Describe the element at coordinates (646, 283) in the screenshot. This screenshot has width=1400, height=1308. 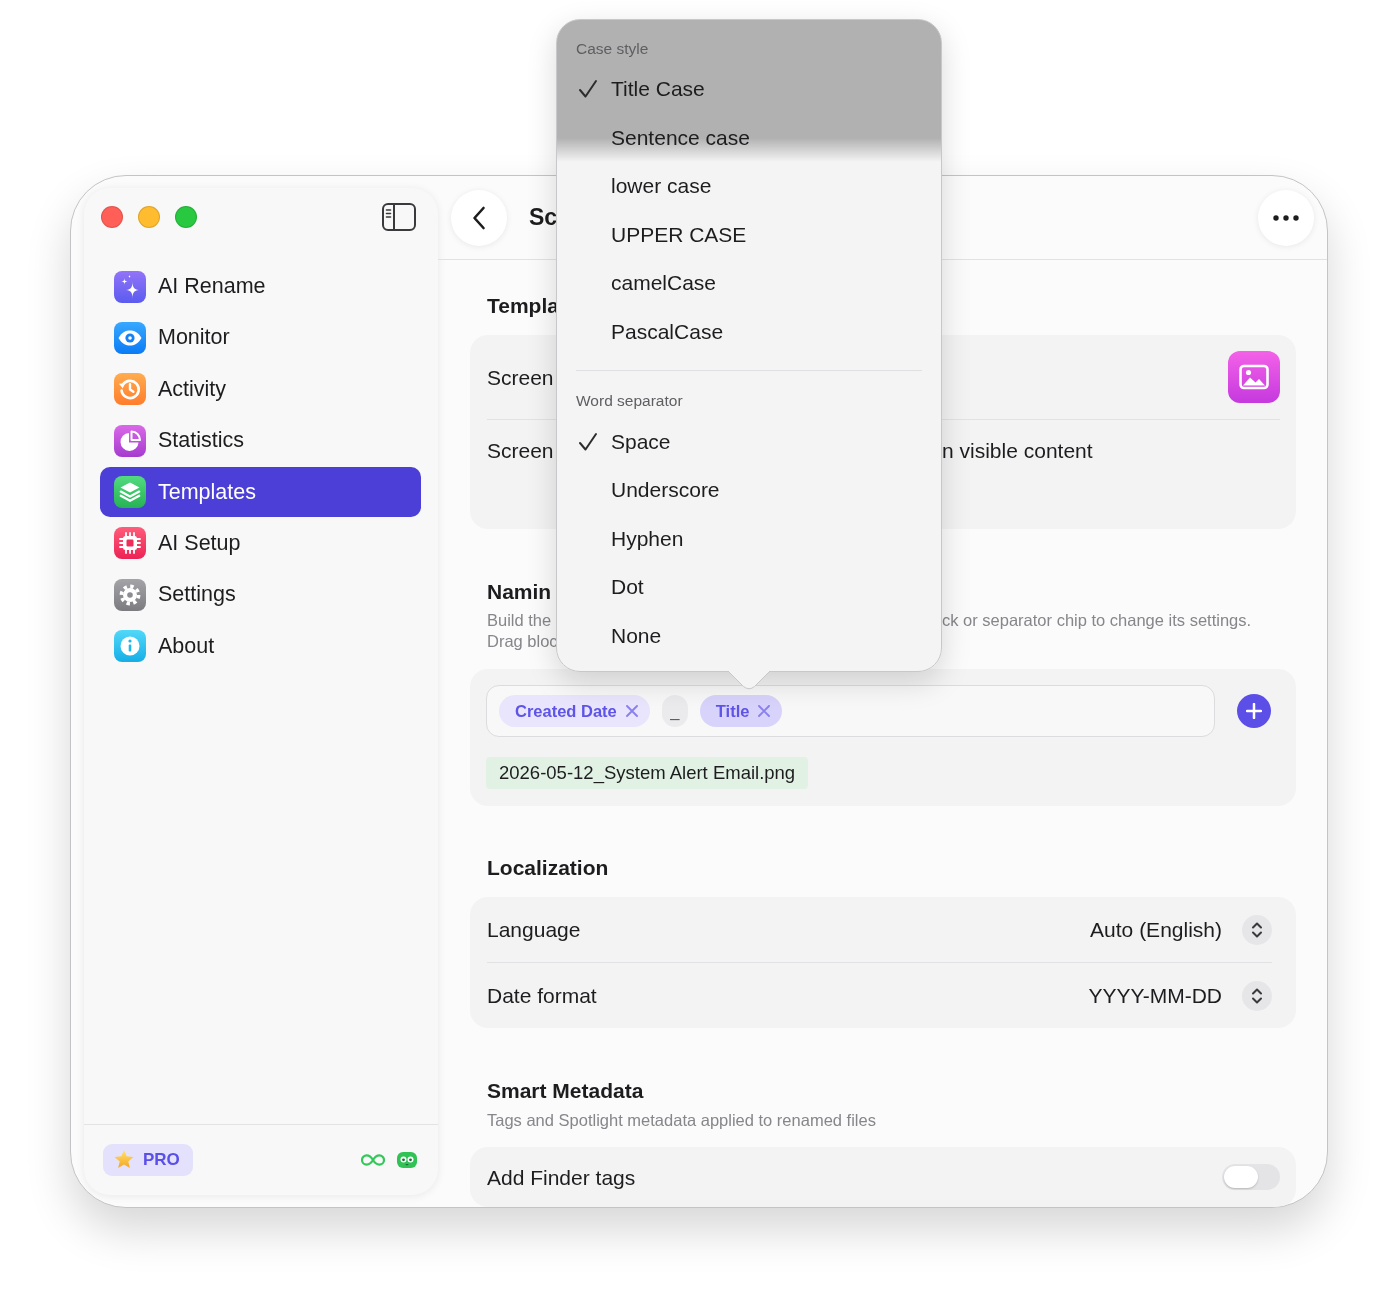
I see `menu-item: camelCase` at that location.